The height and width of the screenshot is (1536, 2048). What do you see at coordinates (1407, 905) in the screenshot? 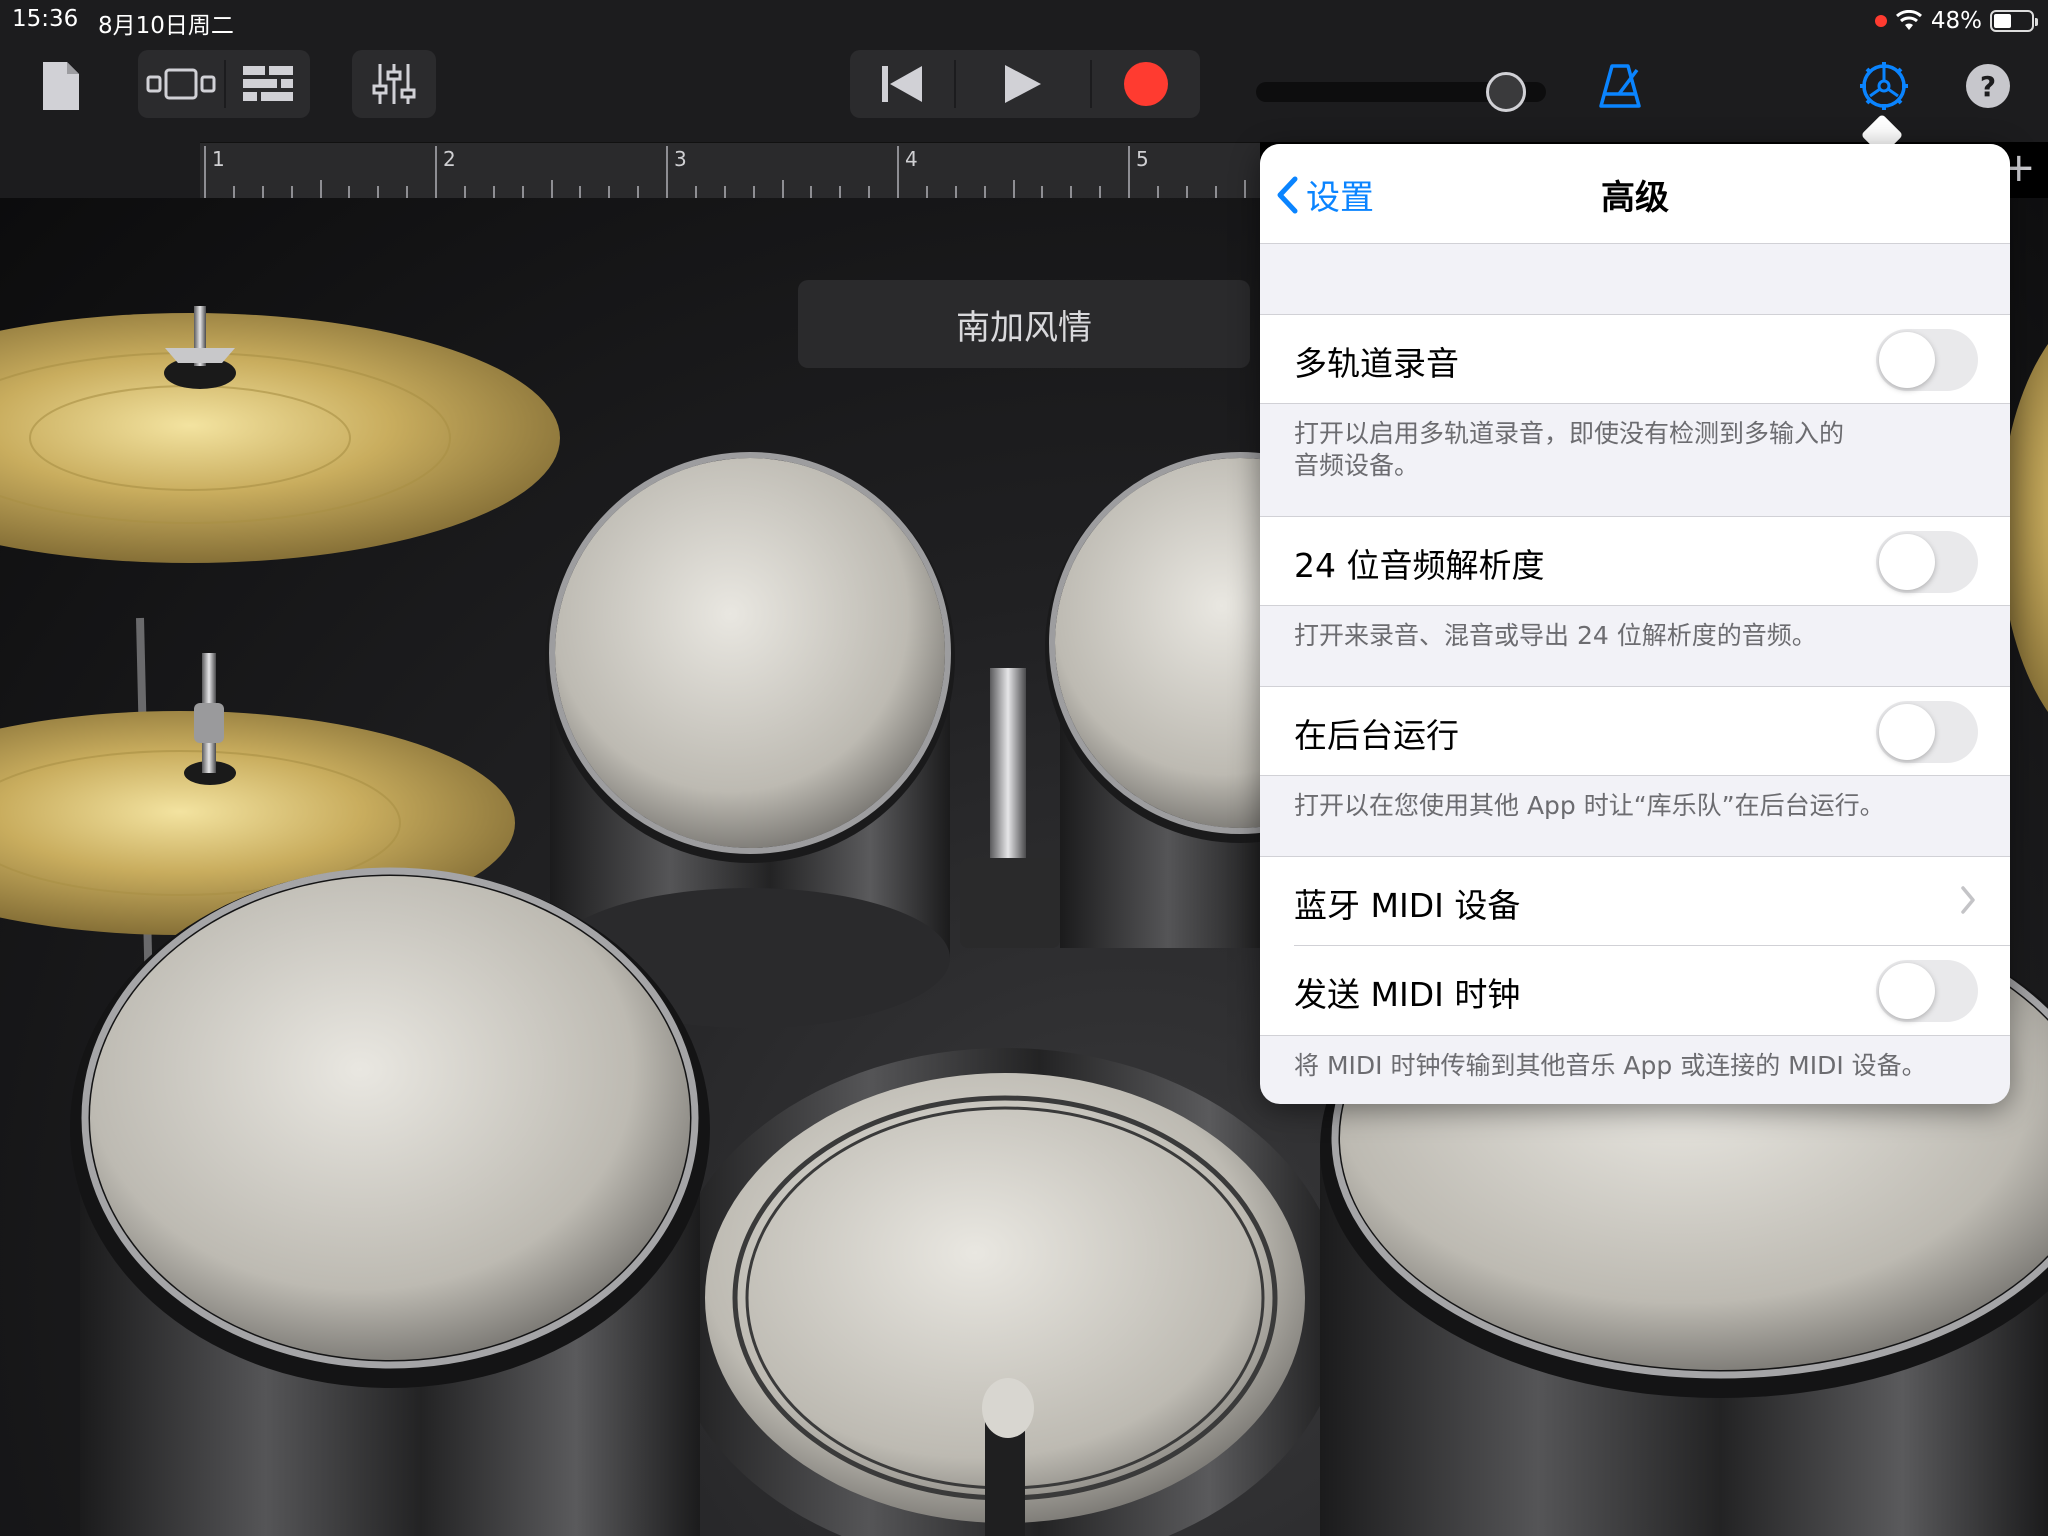
I see `row-label: 蓝牙 MIDI 设备` at bounding box center [1407, 905].